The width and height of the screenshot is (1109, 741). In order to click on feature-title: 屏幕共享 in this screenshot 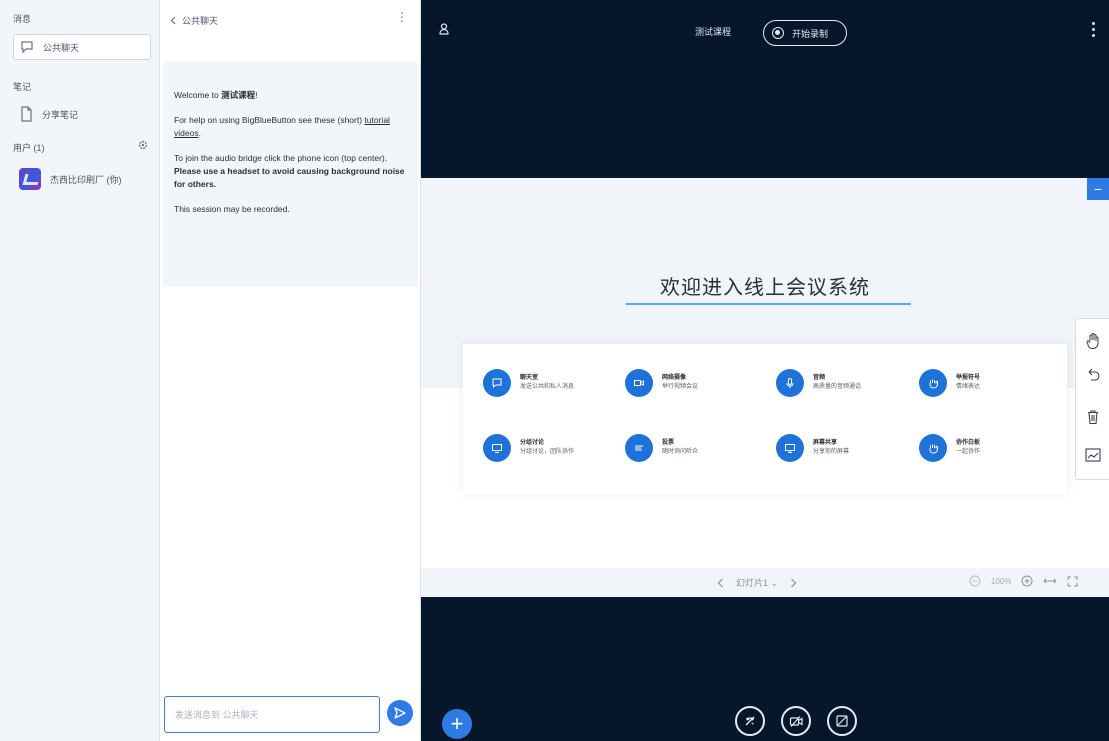, I will do `click(825, 443)`.